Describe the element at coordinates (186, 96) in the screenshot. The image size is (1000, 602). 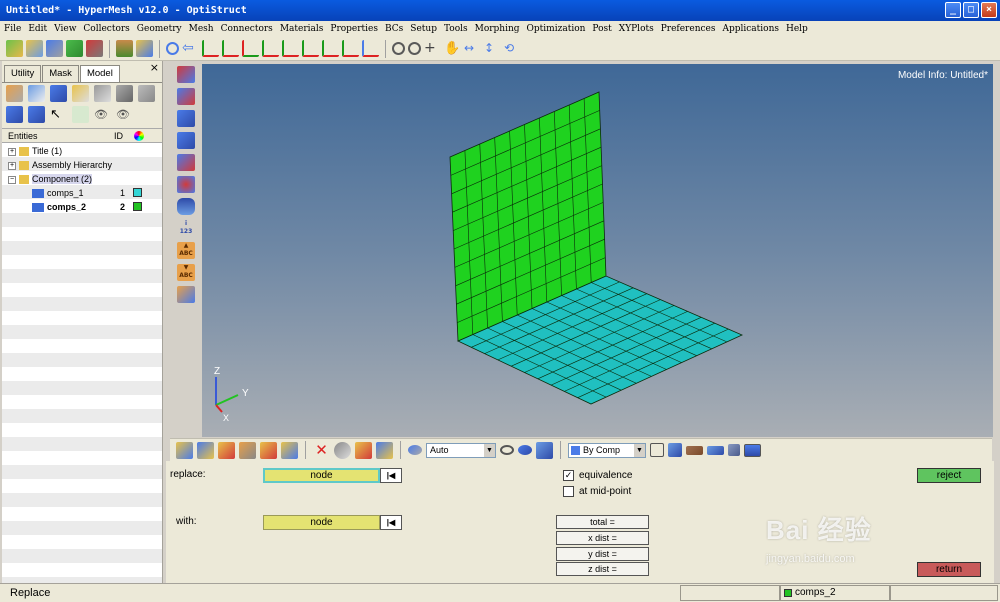
I see `element-check-icon` at that location.